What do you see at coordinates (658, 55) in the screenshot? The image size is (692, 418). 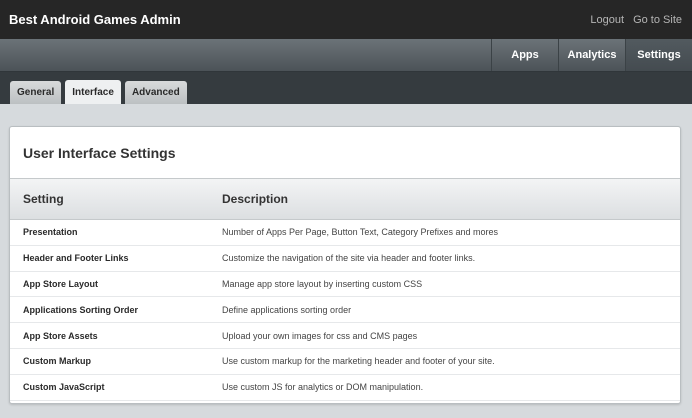 I see `nav-item-settings: Settings` at bounding box center [658, 55].